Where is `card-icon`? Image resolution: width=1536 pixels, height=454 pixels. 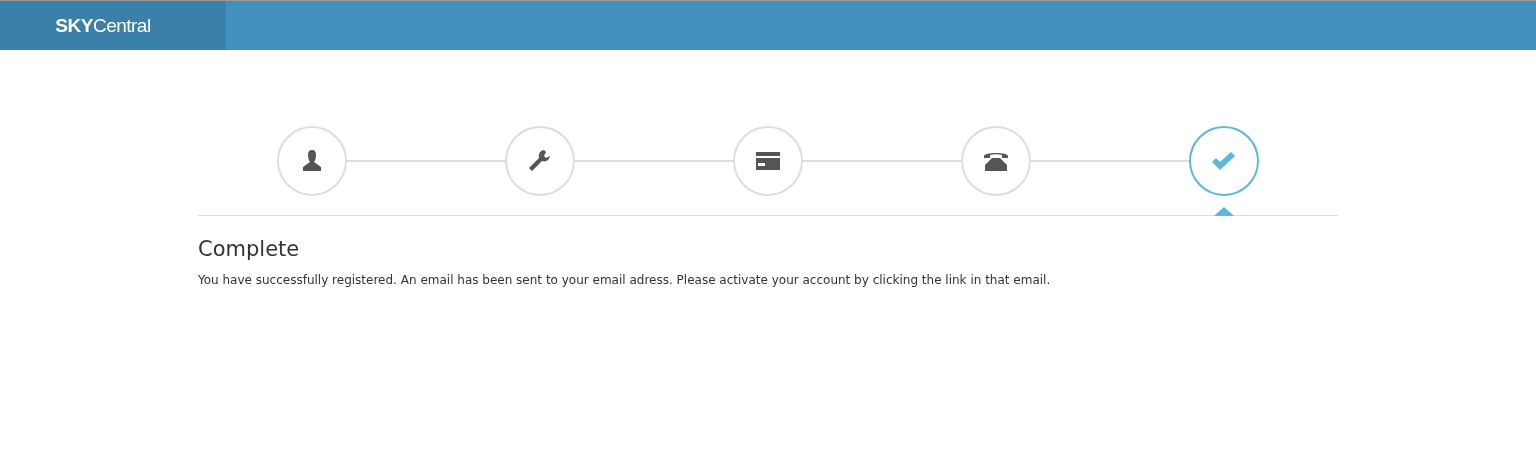
card-icon is located at coordinates (768, 161).